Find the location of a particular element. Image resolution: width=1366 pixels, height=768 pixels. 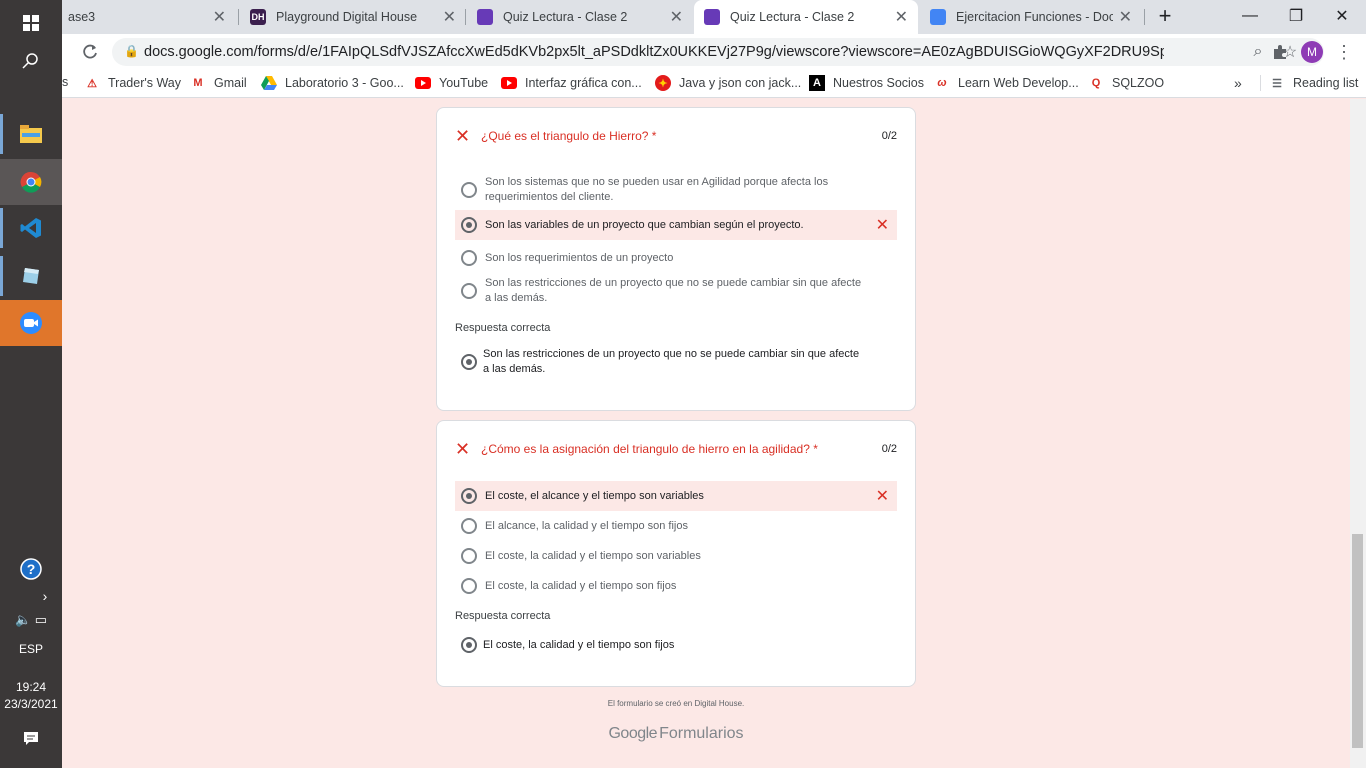

tab-ejercitacion: Ejercitacion Funciones - Docum ✕ is located at coordinates (1031, 17).